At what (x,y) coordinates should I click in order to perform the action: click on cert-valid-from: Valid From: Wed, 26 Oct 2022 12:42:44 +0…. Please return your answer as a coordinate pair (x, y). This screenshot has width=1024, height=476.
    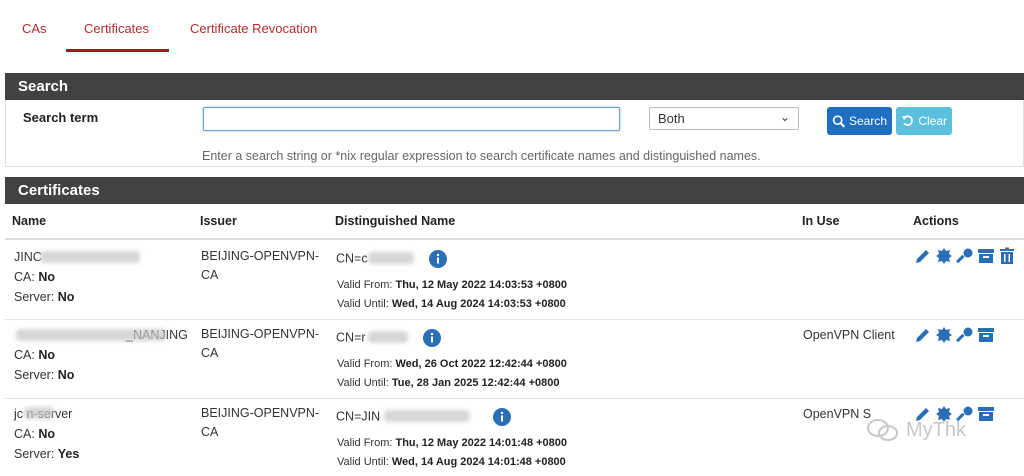
    Looking at the image, I should click on (452, 364).